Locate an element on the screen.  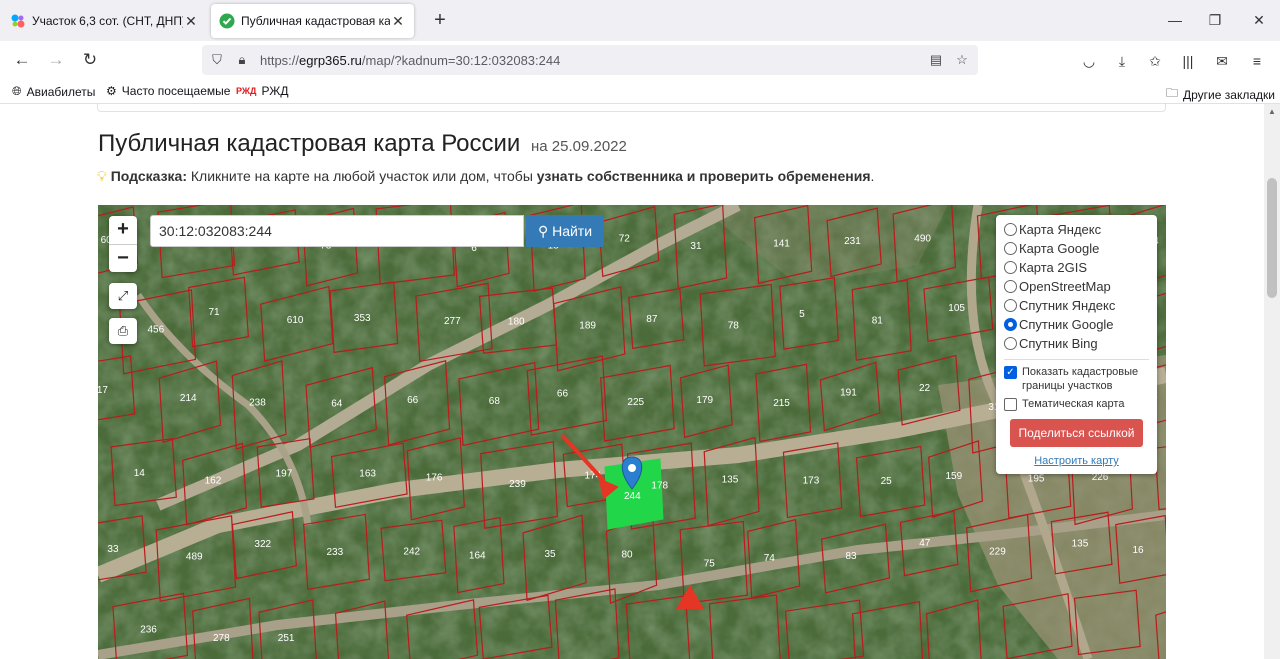
page-scrollbar: ▲ is located at coordinates (1272, 381).